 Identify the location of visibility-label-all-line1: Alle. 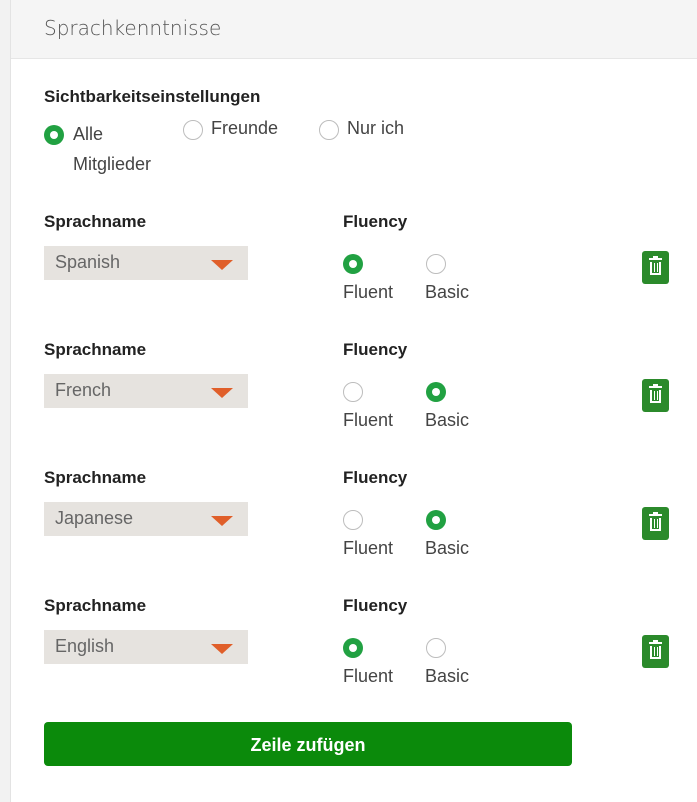
(88, 134).